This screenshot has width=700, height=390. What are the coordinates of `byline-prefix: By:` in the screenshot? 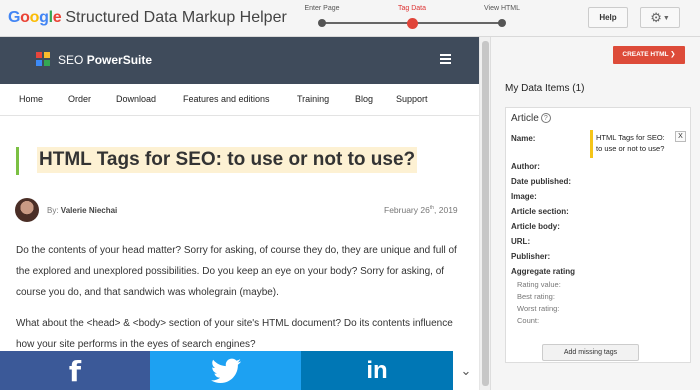 It's located at (53, 210).